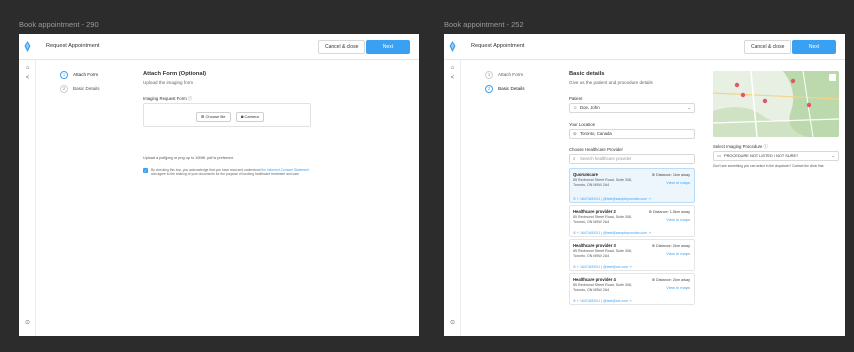 Image resolution: width=854 pixels, height=352 pixels. I want to click on upload-dropzone: ⊞ Choose file ◙ Camera, so click(227, 115).